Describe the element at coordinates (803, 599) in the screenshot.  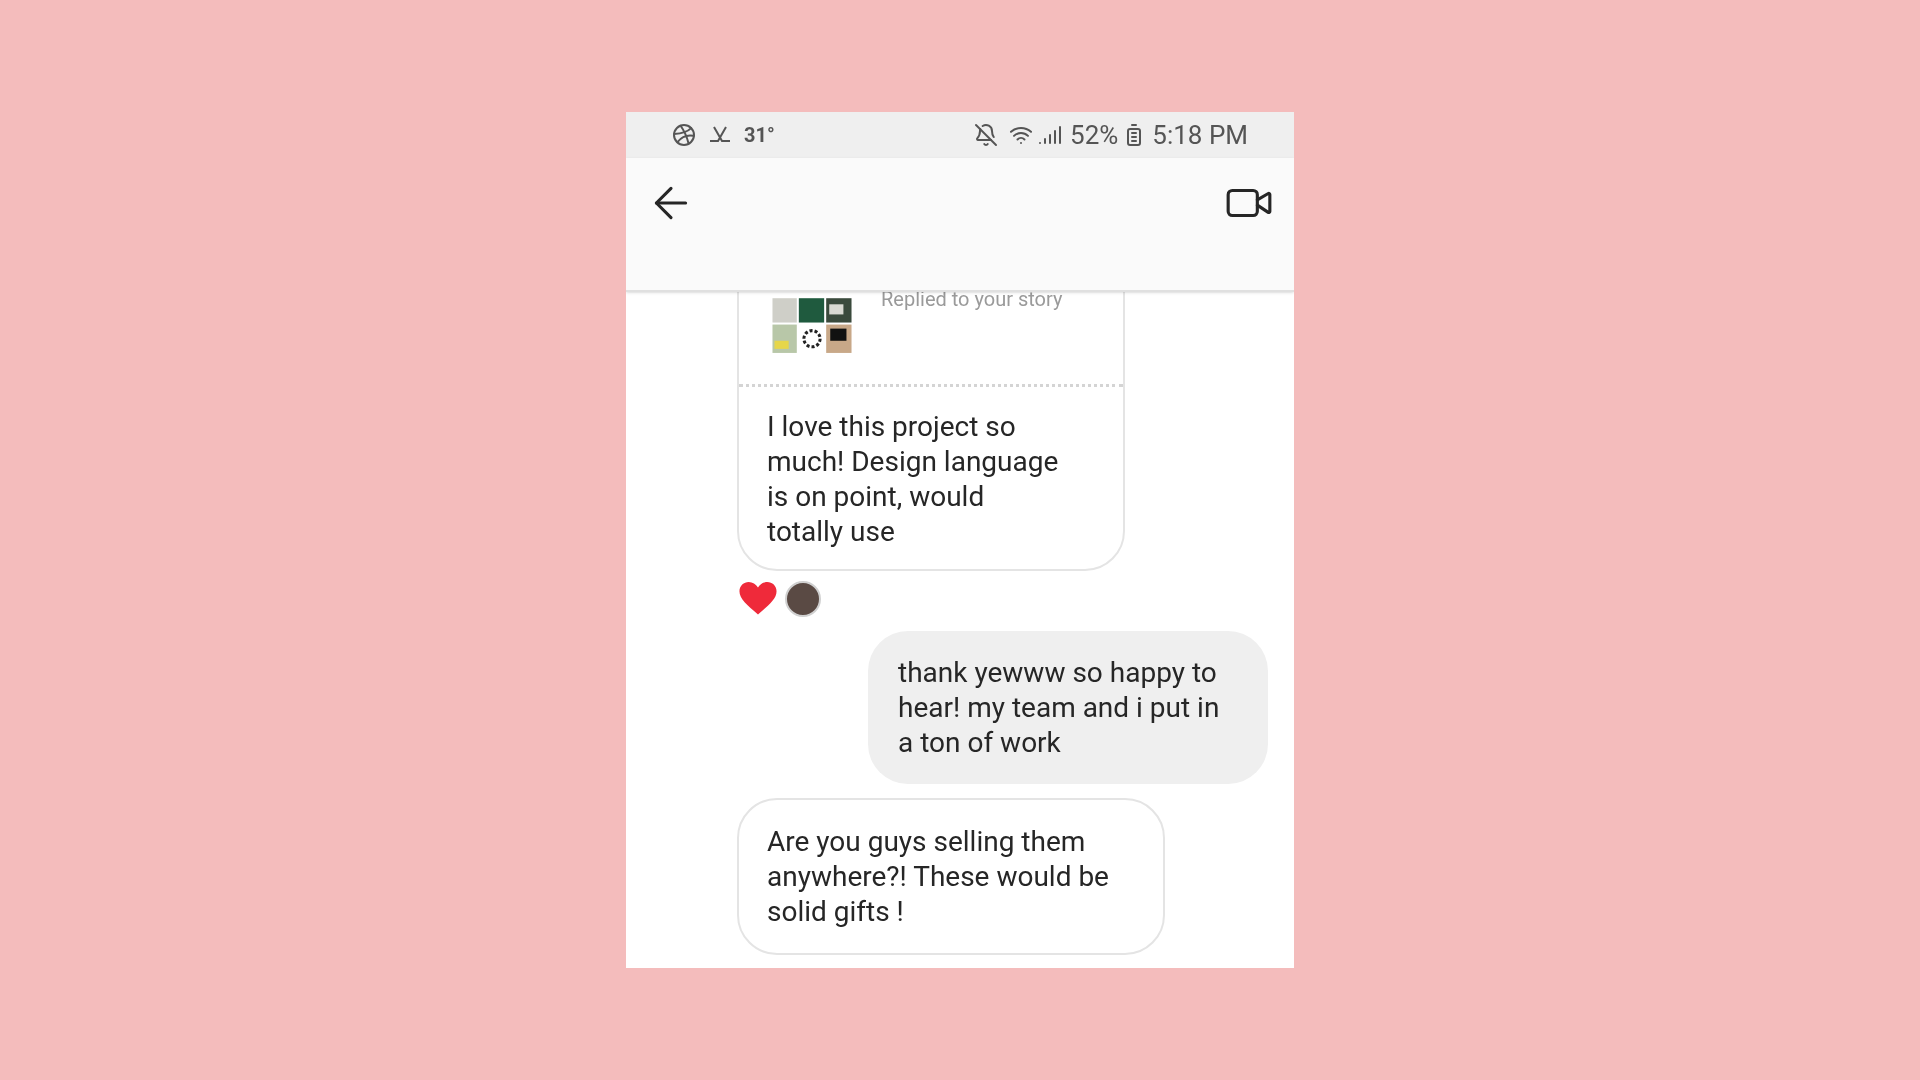
I see `avatar` at that location.